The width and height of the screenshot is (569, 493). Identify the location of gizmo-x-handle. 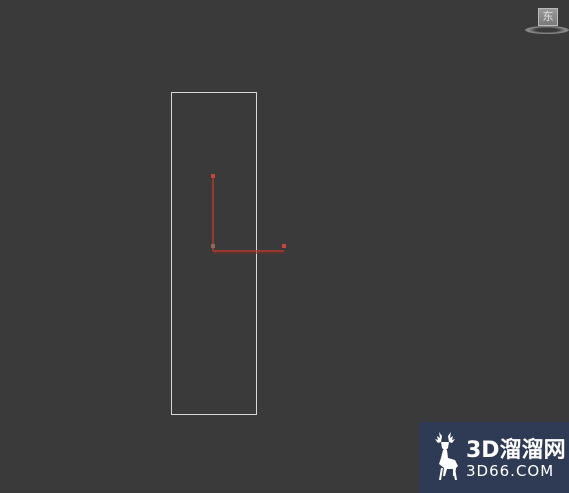
(284, 246).